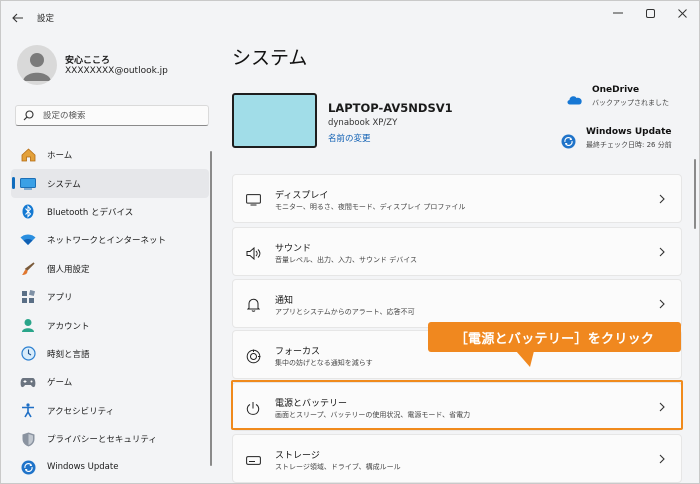  I want to click on avatar, so click(37, 65).